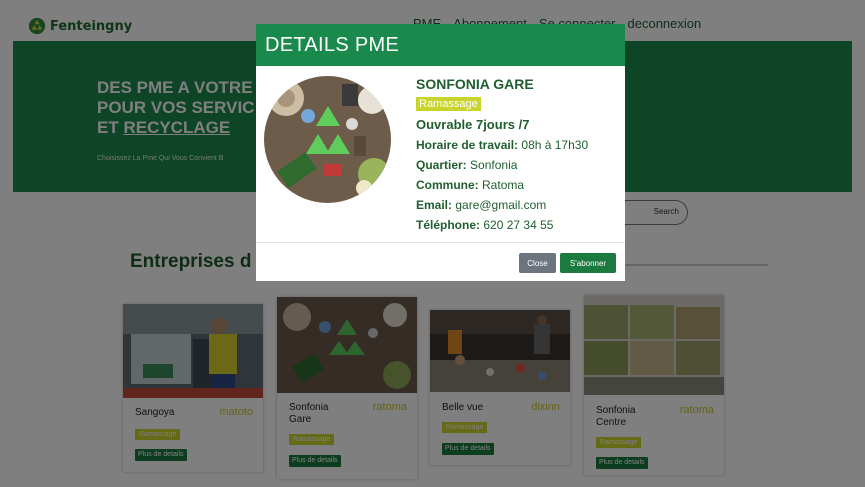  I want to click on pme-hours-label: Horaire de travail:, so click(467, 145).